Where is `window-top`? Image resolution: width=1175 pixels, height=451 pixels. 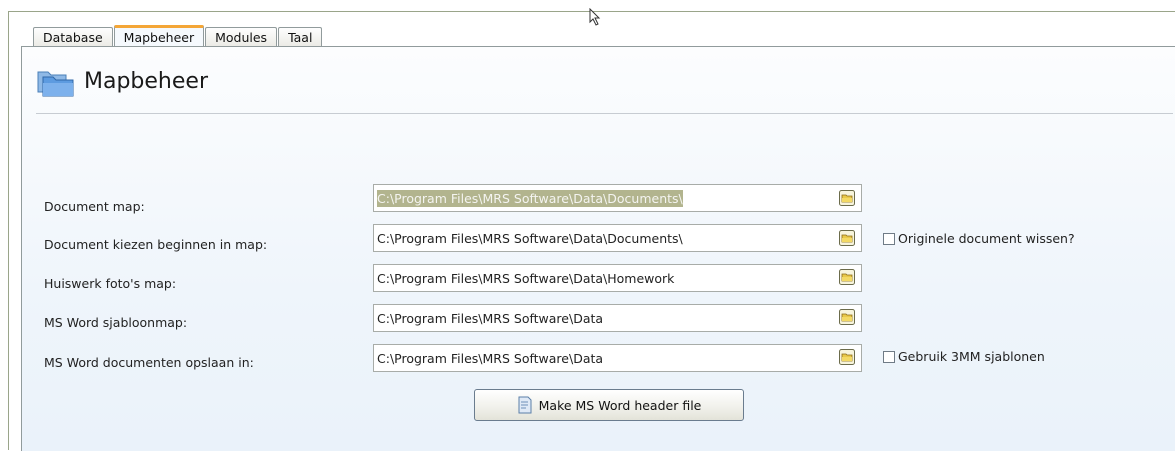 window-top is located at coordinates (587, 10).